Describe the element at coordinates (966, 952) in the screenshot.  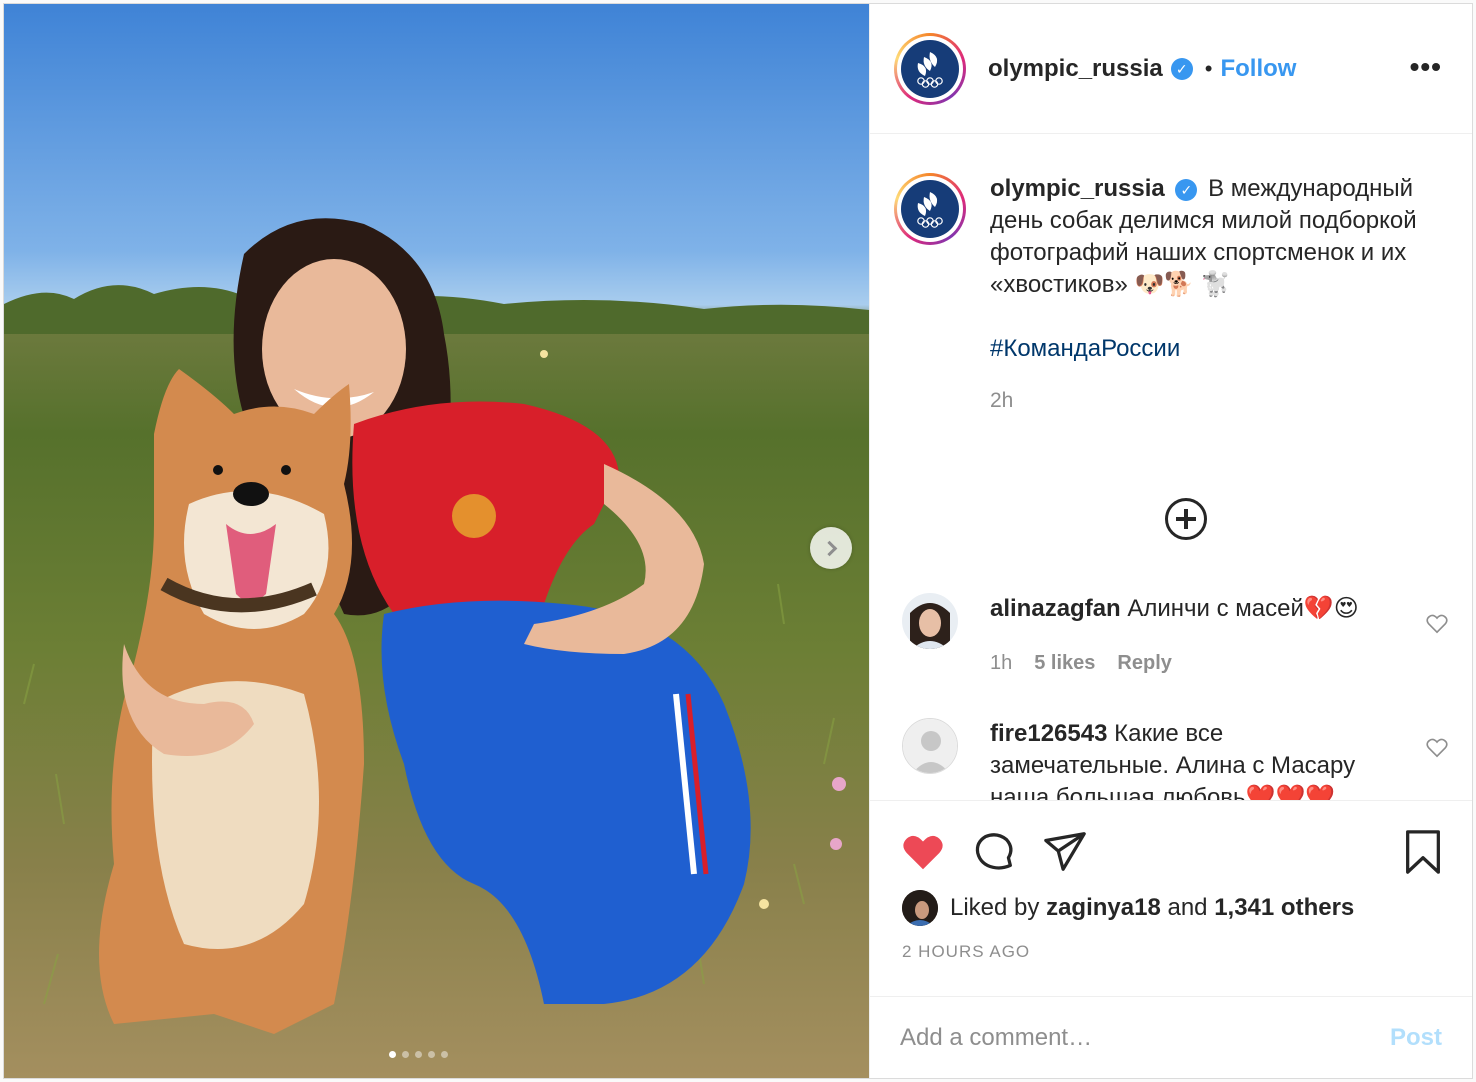
I see `post-timestamp: 2 HOURS AGO` at that location.